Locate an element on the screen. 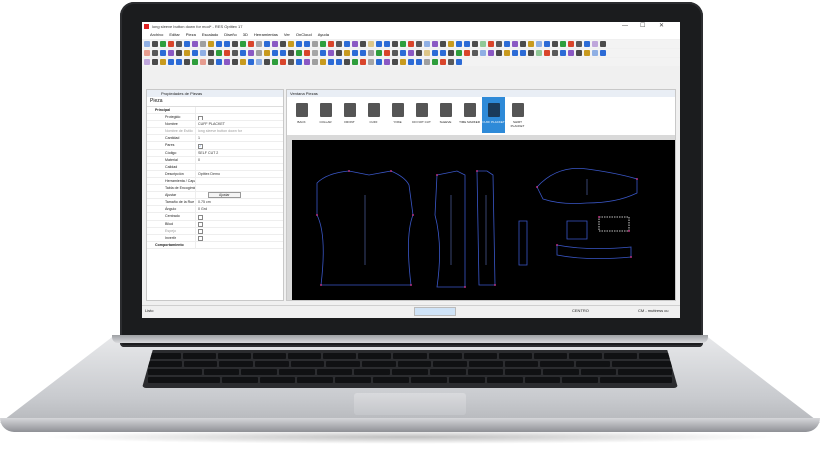  property-row: Material 0 is located at coordinates (215, 160).